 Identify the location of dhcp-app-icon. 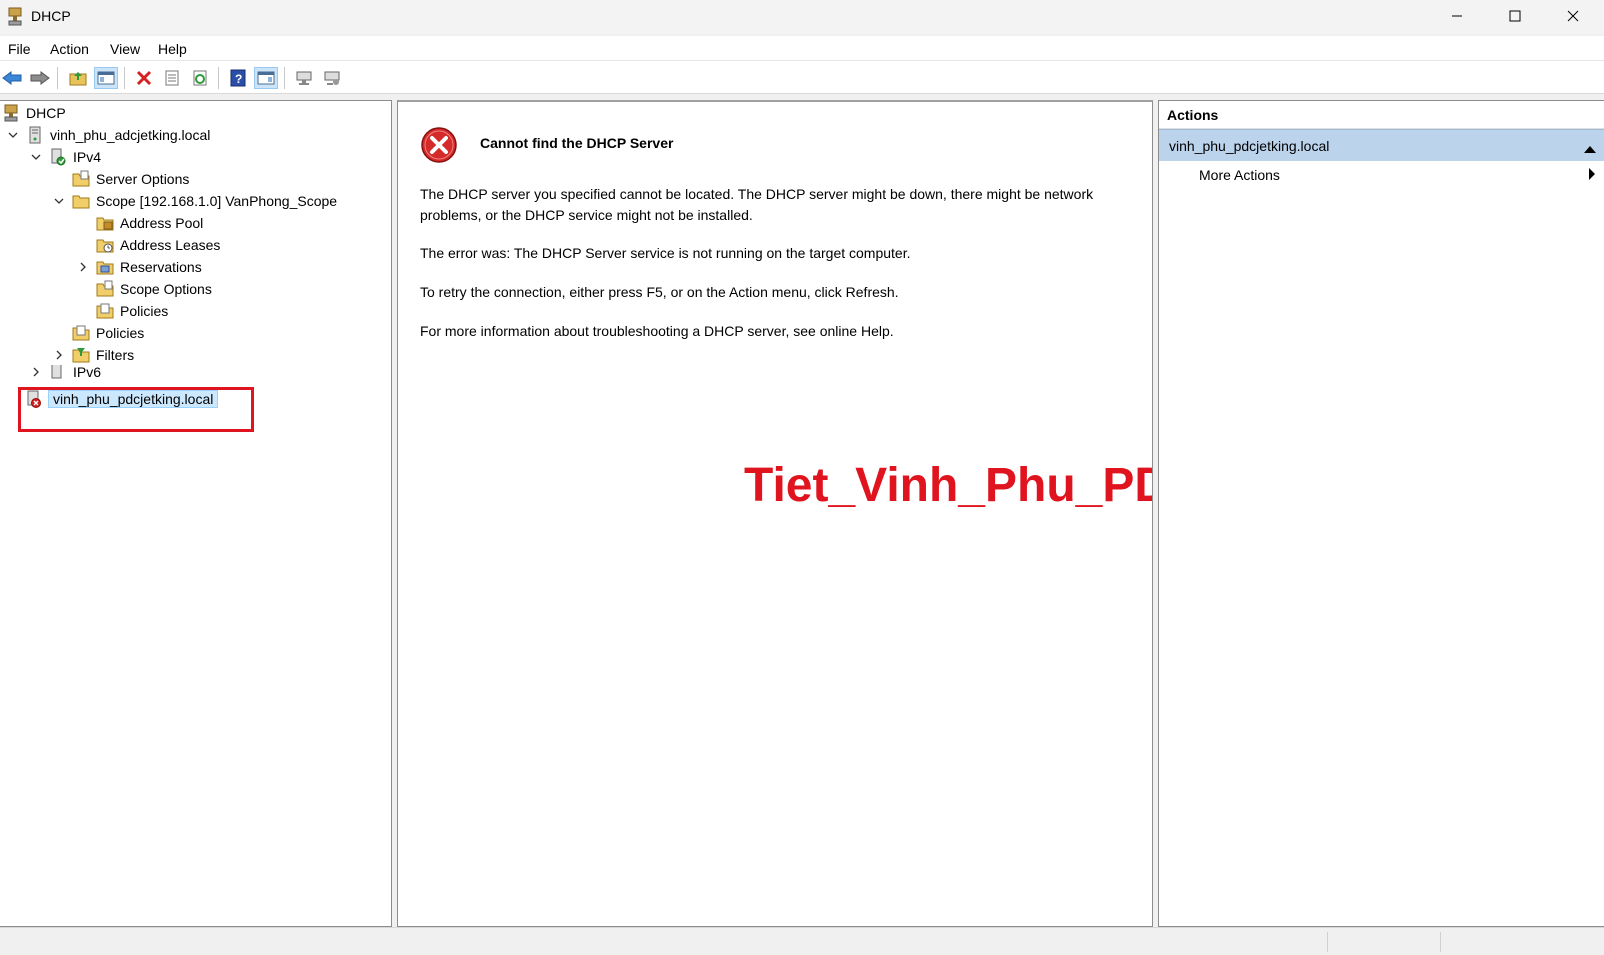
(15, 16).